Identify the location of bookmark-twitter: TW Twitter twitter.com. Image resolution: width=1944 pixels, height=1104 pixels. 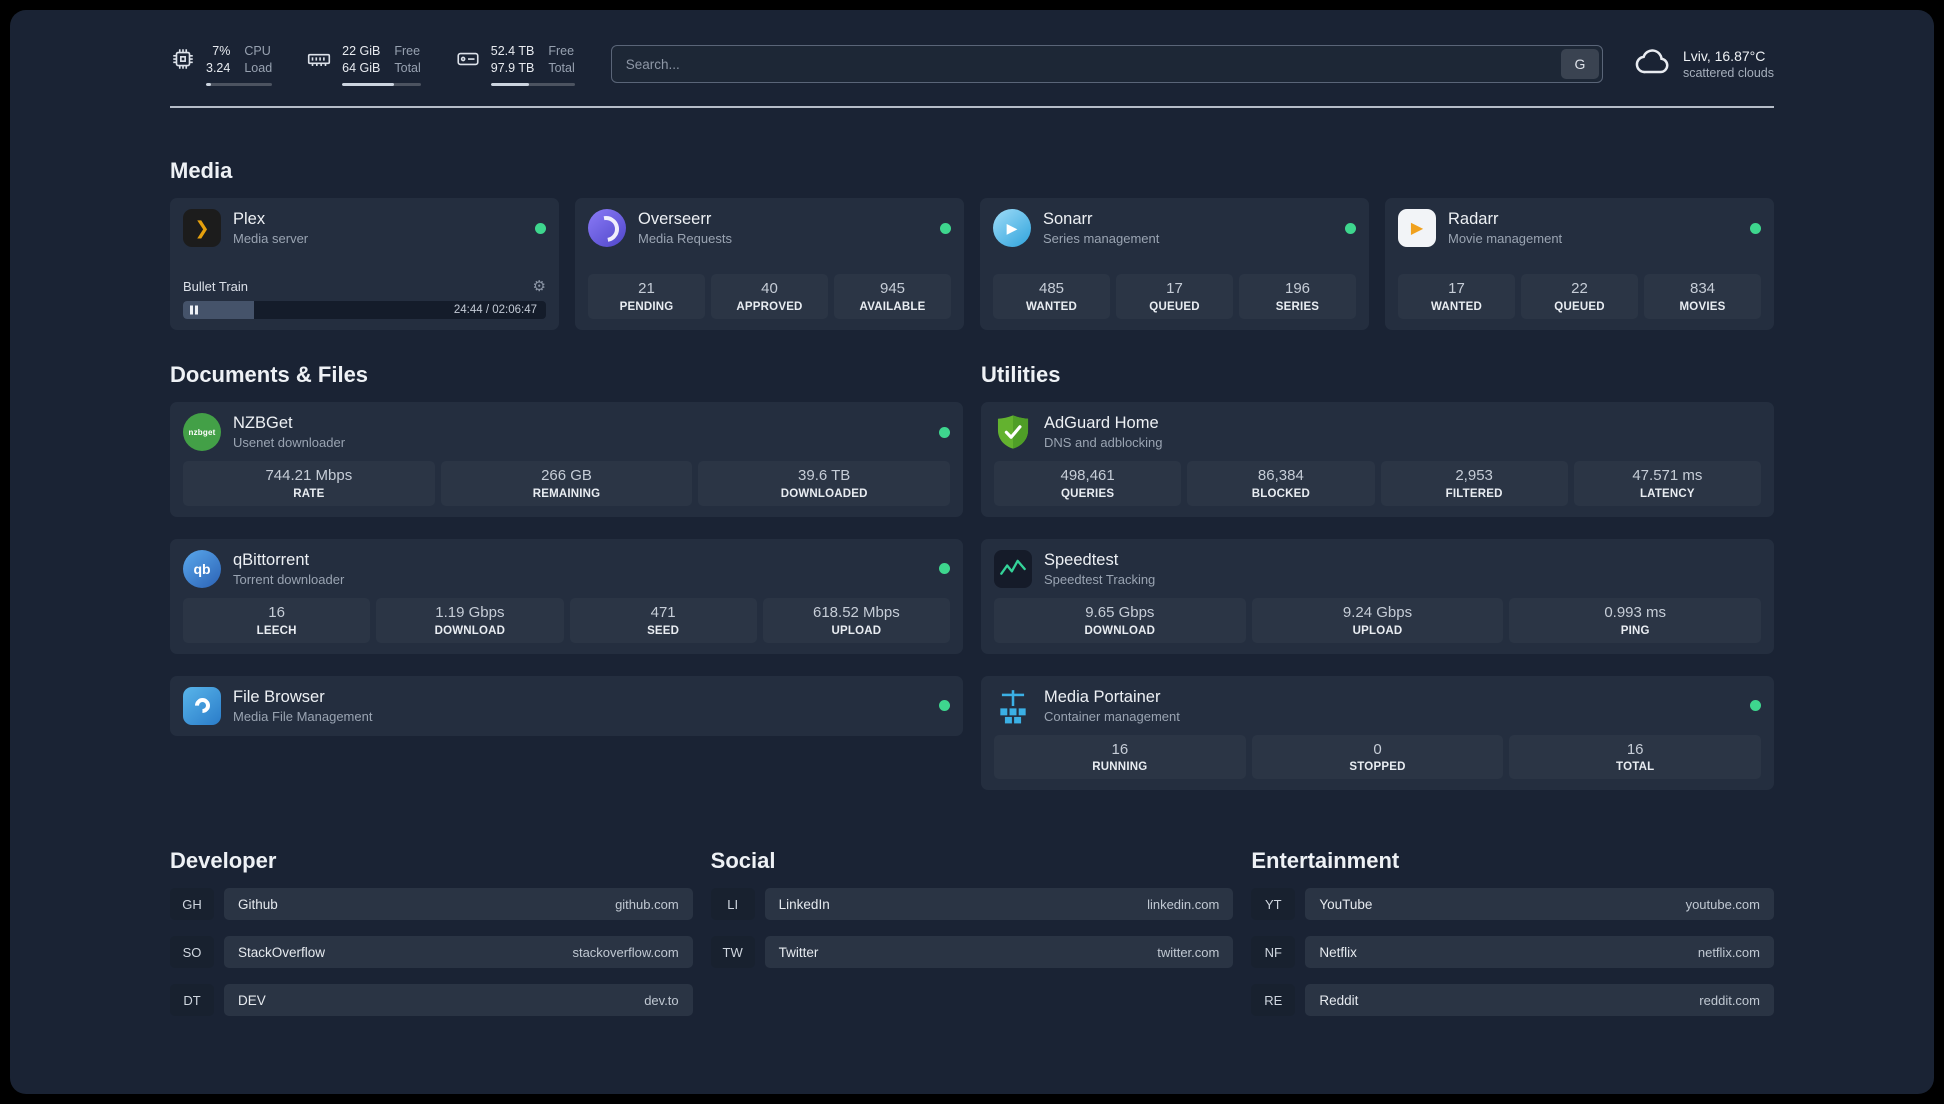
(972, 952).